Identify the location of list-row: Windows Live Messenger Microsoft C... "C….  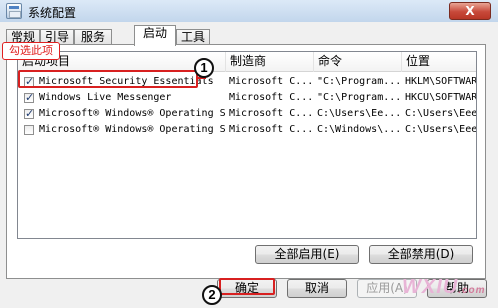
(247, 98).